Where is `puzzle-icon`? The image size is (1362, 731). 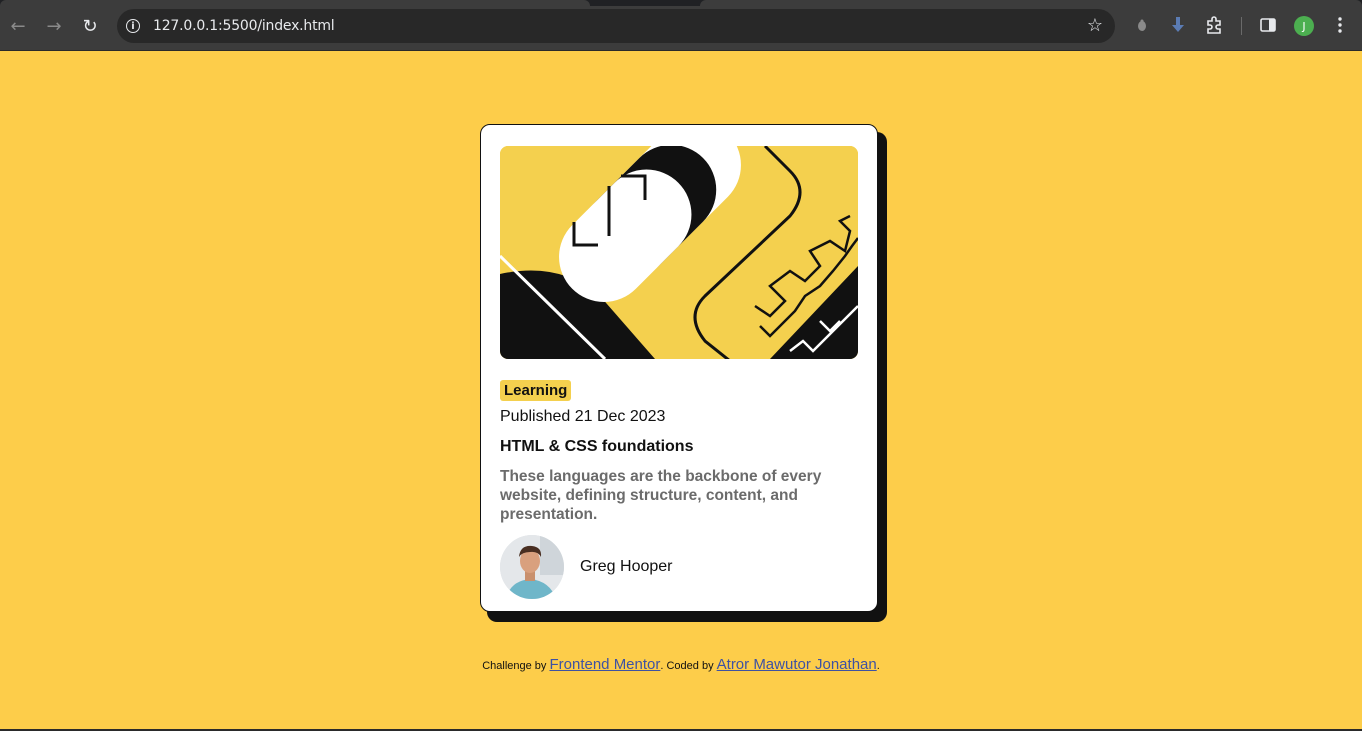 puzzle-icon is located at coordinates (1214, 25).